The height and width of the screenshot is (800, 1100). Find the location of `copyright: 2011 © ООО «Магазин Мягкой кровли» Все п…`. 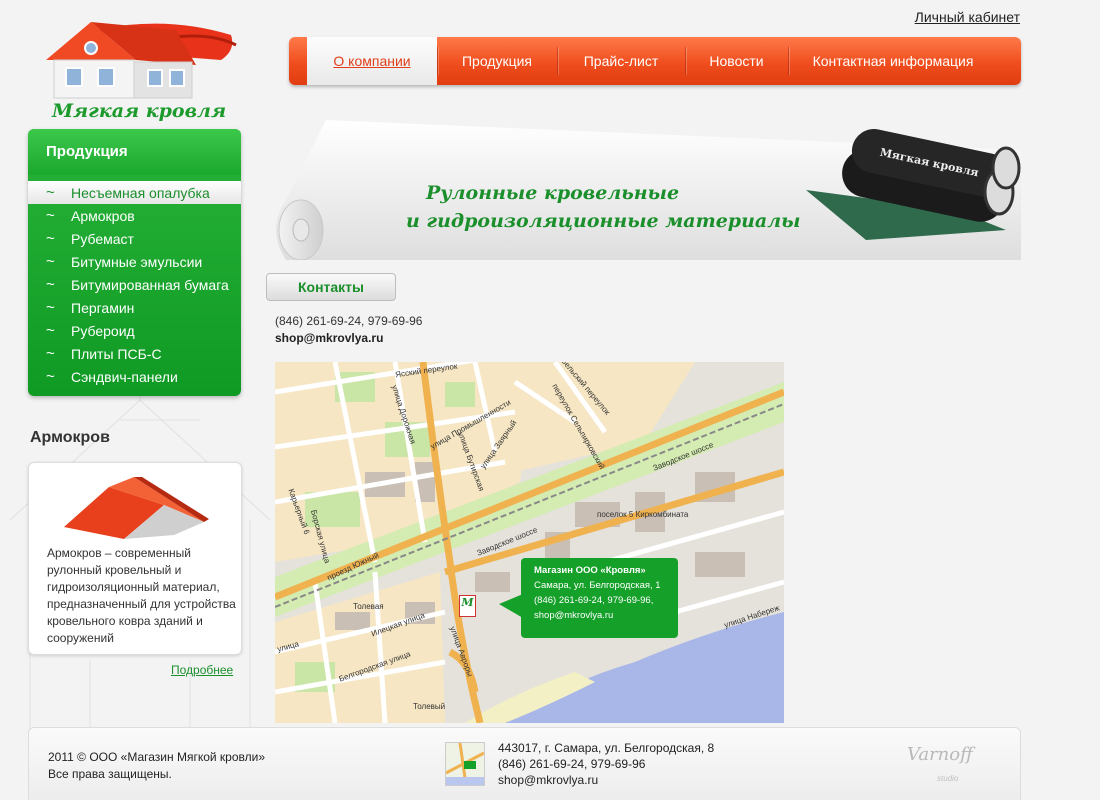

copyright: 2011 © ООО «Магазин Мягкой кровли» Все п… is located at coordinates (156, 766).